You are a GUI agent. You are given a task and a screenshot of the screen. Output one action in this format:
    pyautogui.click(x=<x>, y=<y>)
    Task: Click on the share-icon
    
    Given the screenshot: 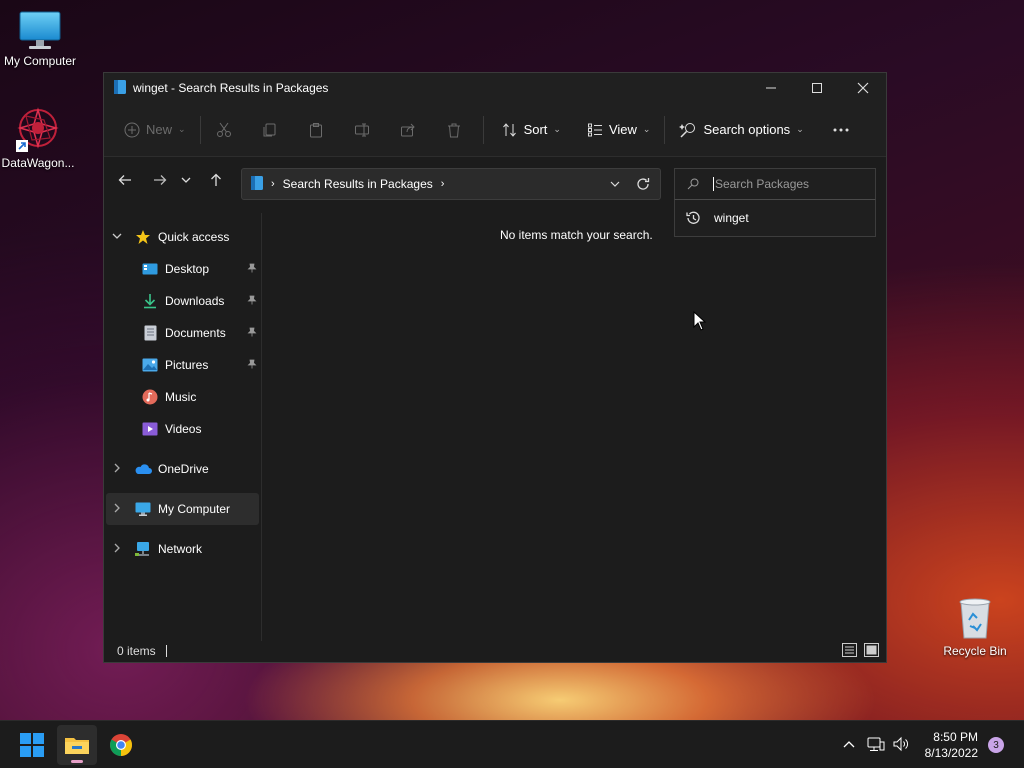 What is the action you would take?
    pyautogui.click(x=407, y=129)
    